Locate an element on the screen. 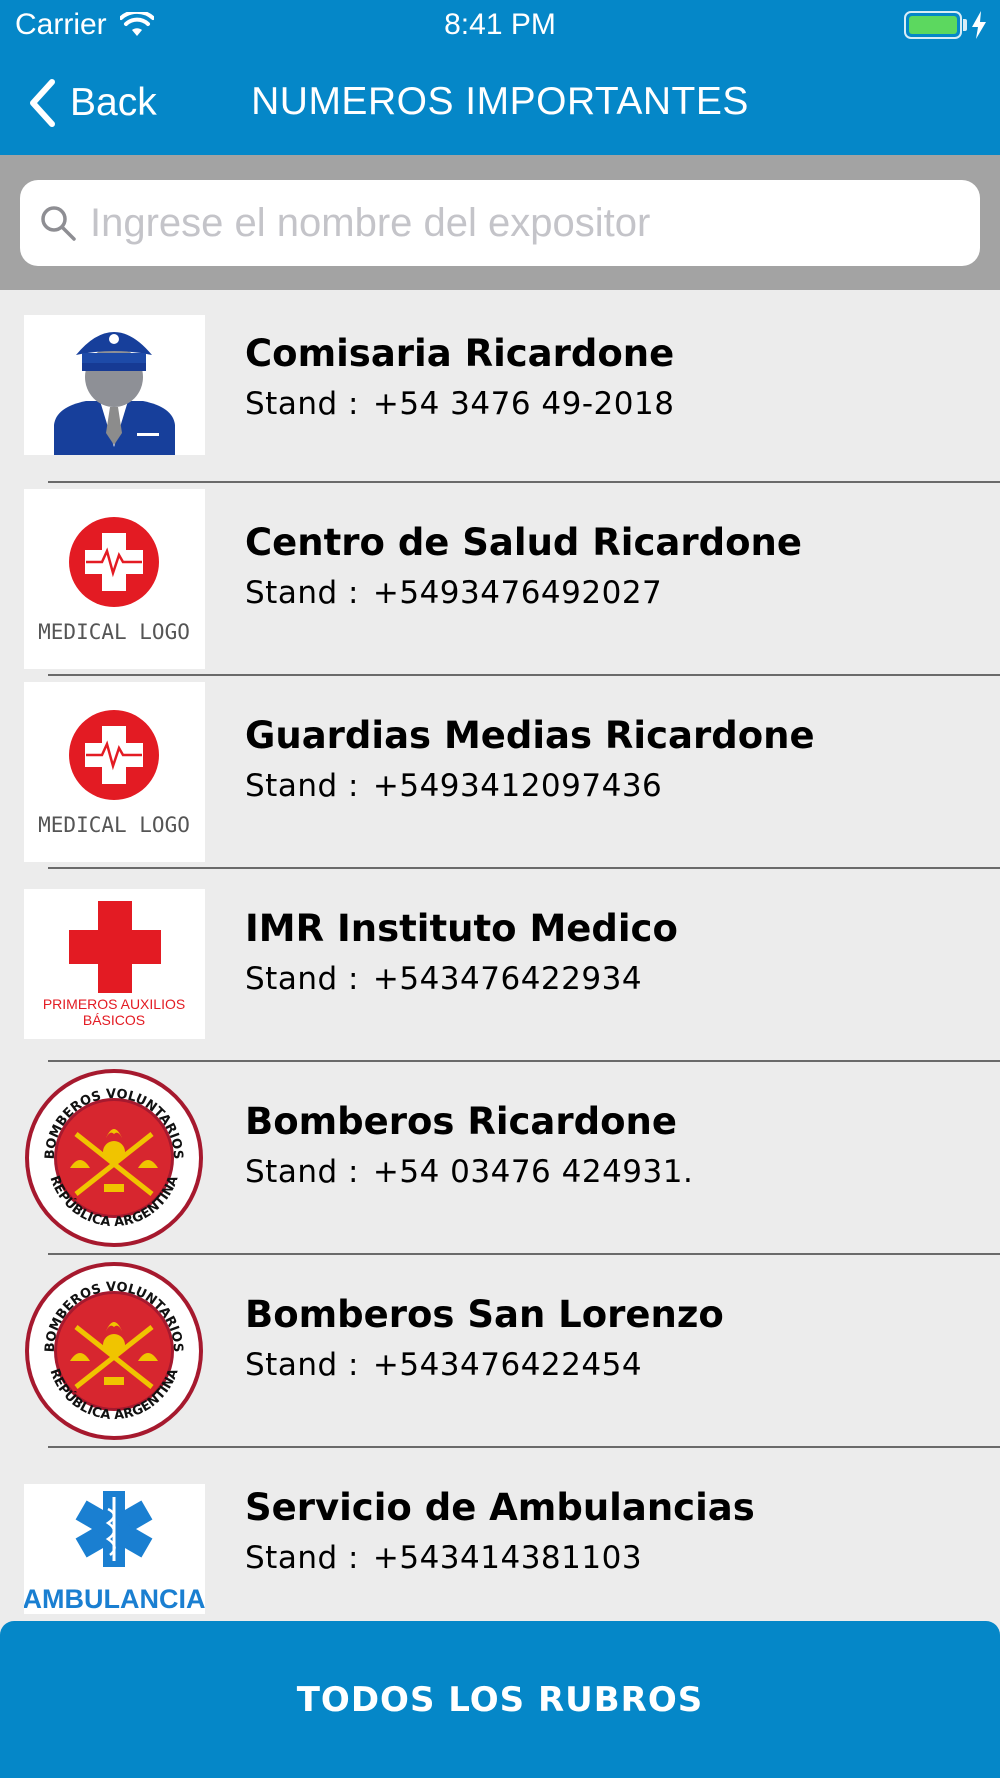 Image resolution: width=1000 pixels, height=1778 pixels. all-categories-button: TODOS LOS RUBROS is located at coordinates (500, 1699).